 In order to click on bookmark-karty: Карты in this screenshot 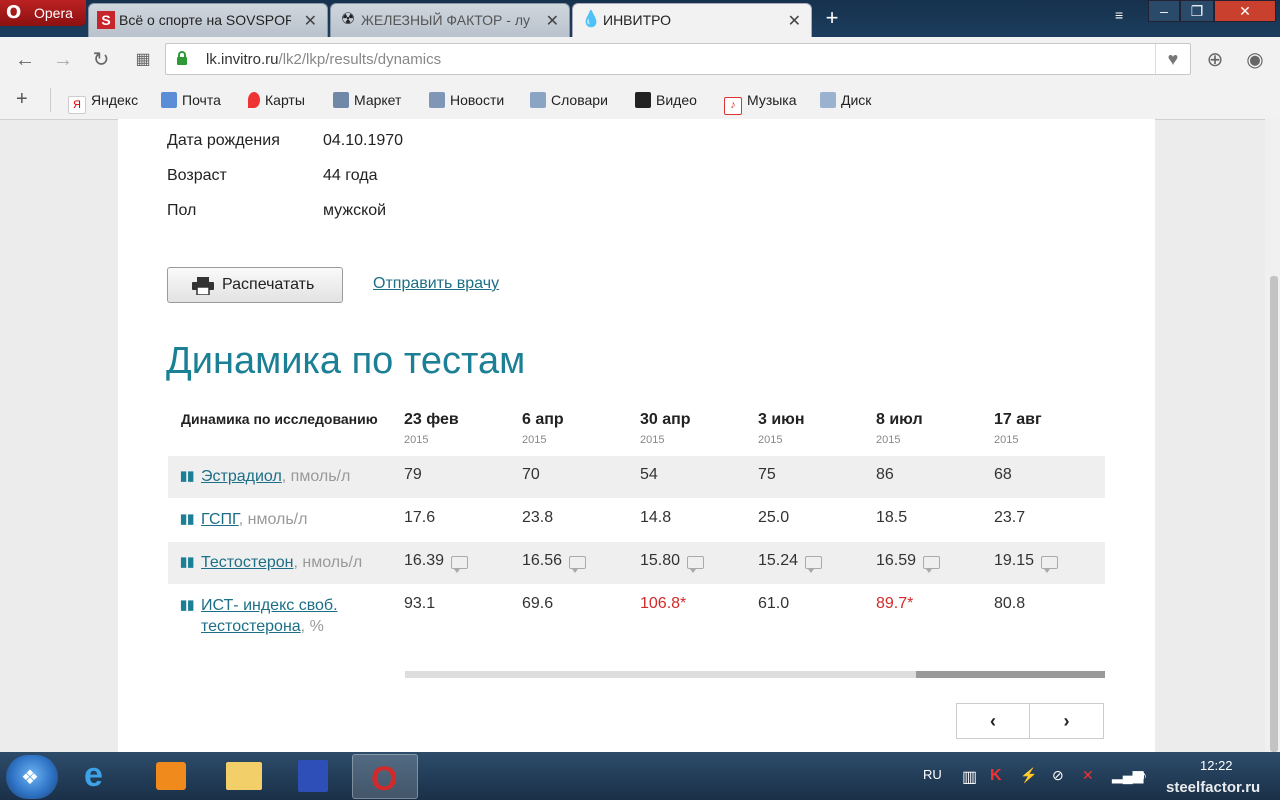, I will do `click(276, 100)`.